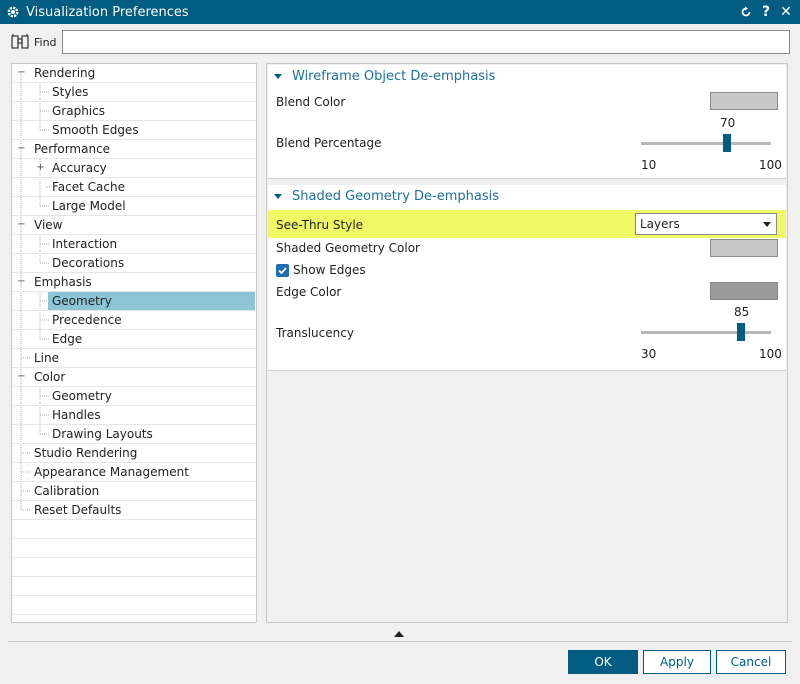 Image resolution: width=800 pixels, height=684 pixels. What do you see at coordinates (134, 263) in the screenshot?
I see `tree-item: Decorations` at bounding box center [134, 263].